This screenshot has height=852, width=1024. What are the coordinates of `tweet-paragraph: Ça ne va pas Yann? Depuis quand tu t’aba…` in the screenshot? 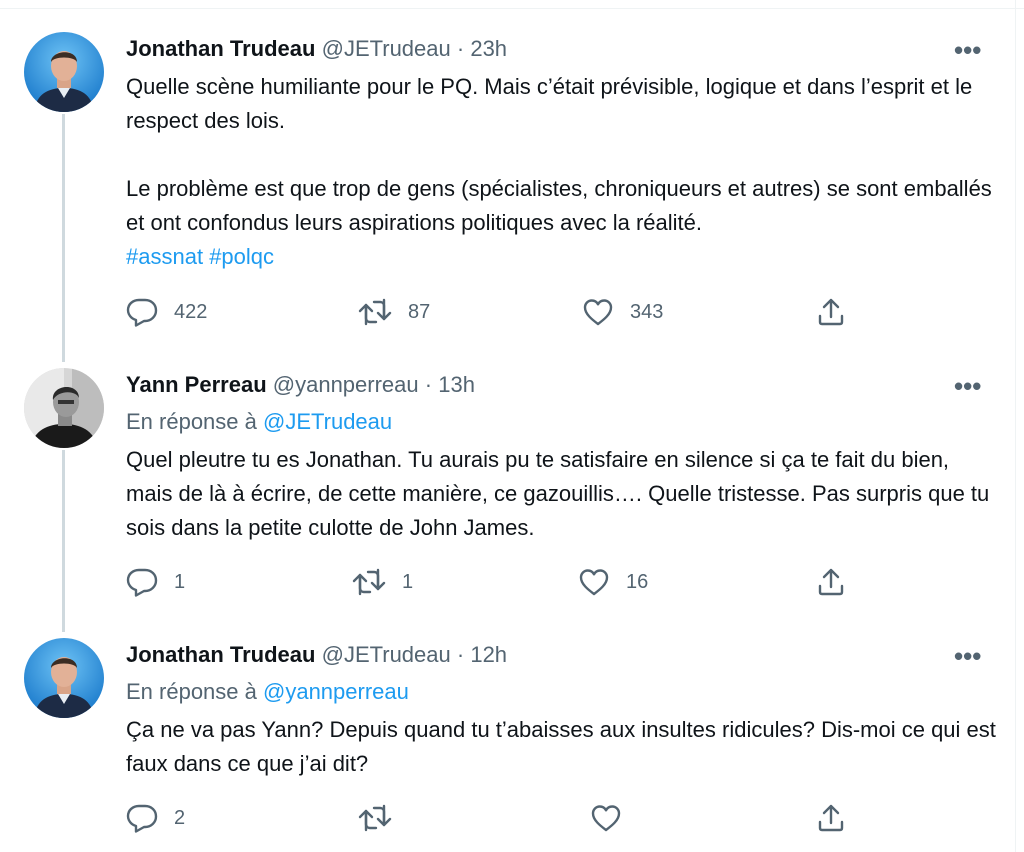 It's located at (561, 746).